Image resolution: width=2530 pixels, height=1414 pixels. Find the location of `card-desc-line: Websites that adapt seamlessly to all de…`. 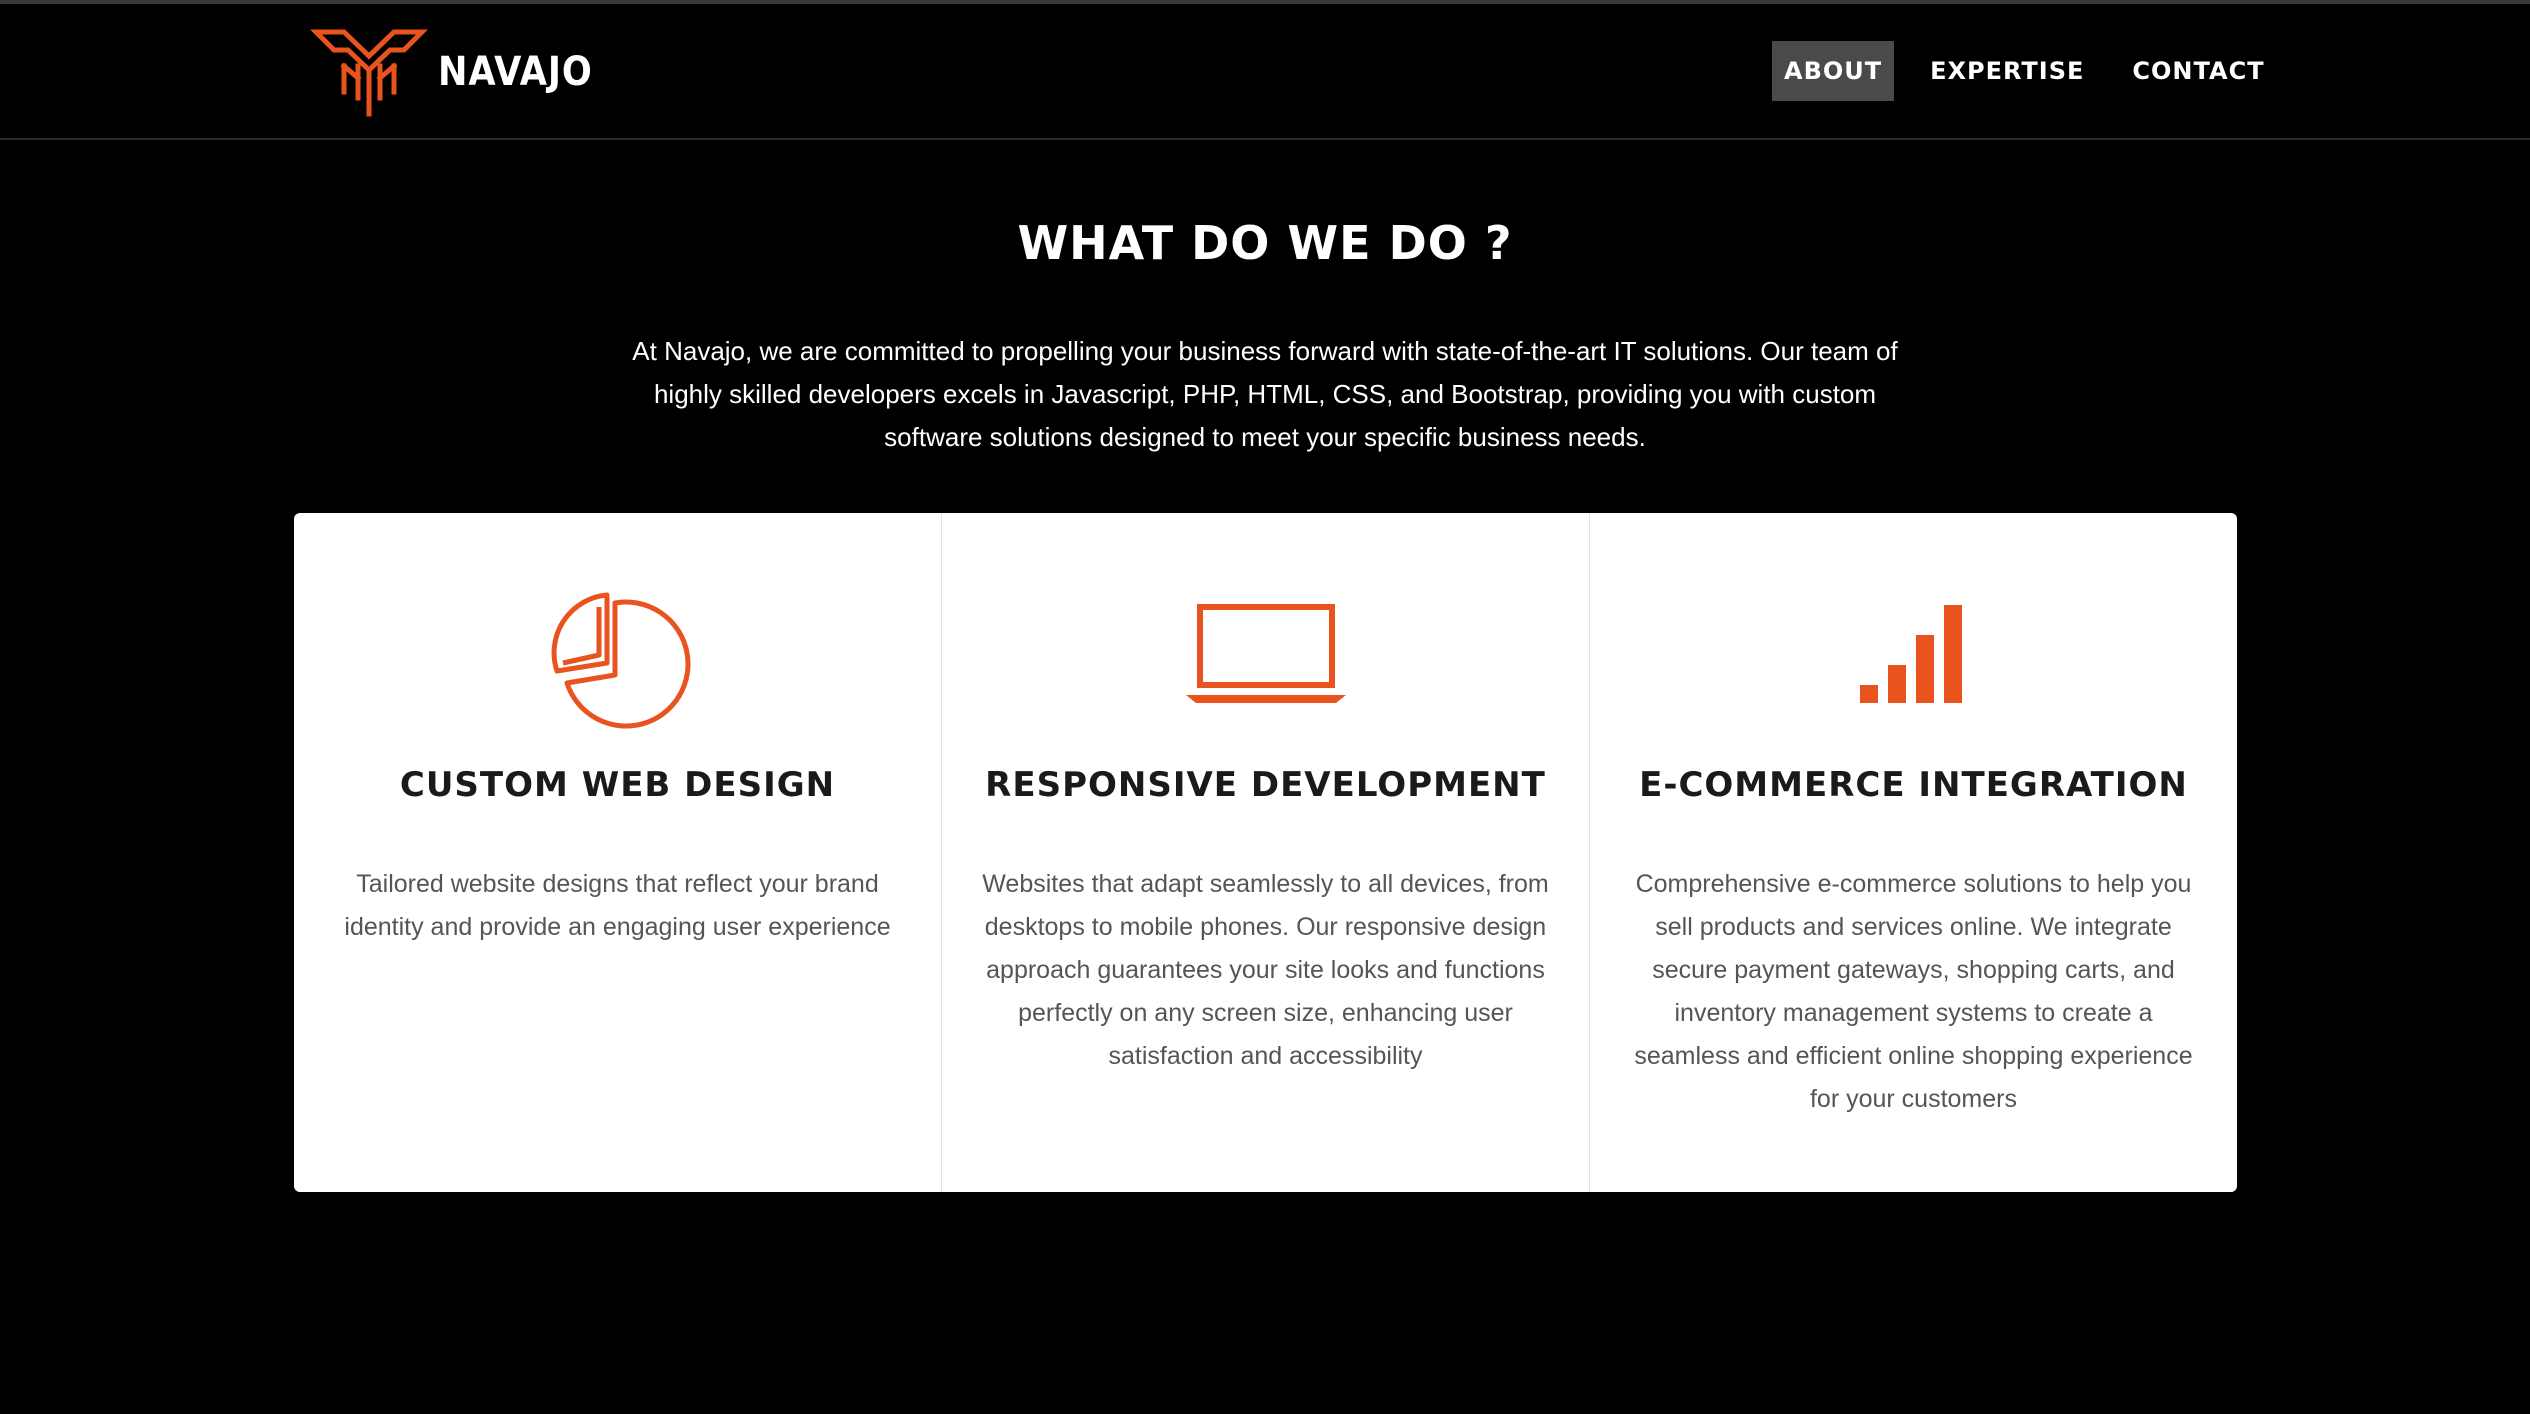

card-desc-line: Websites that adapt seamlessly to all de… is located at coordinates (1265, 884).